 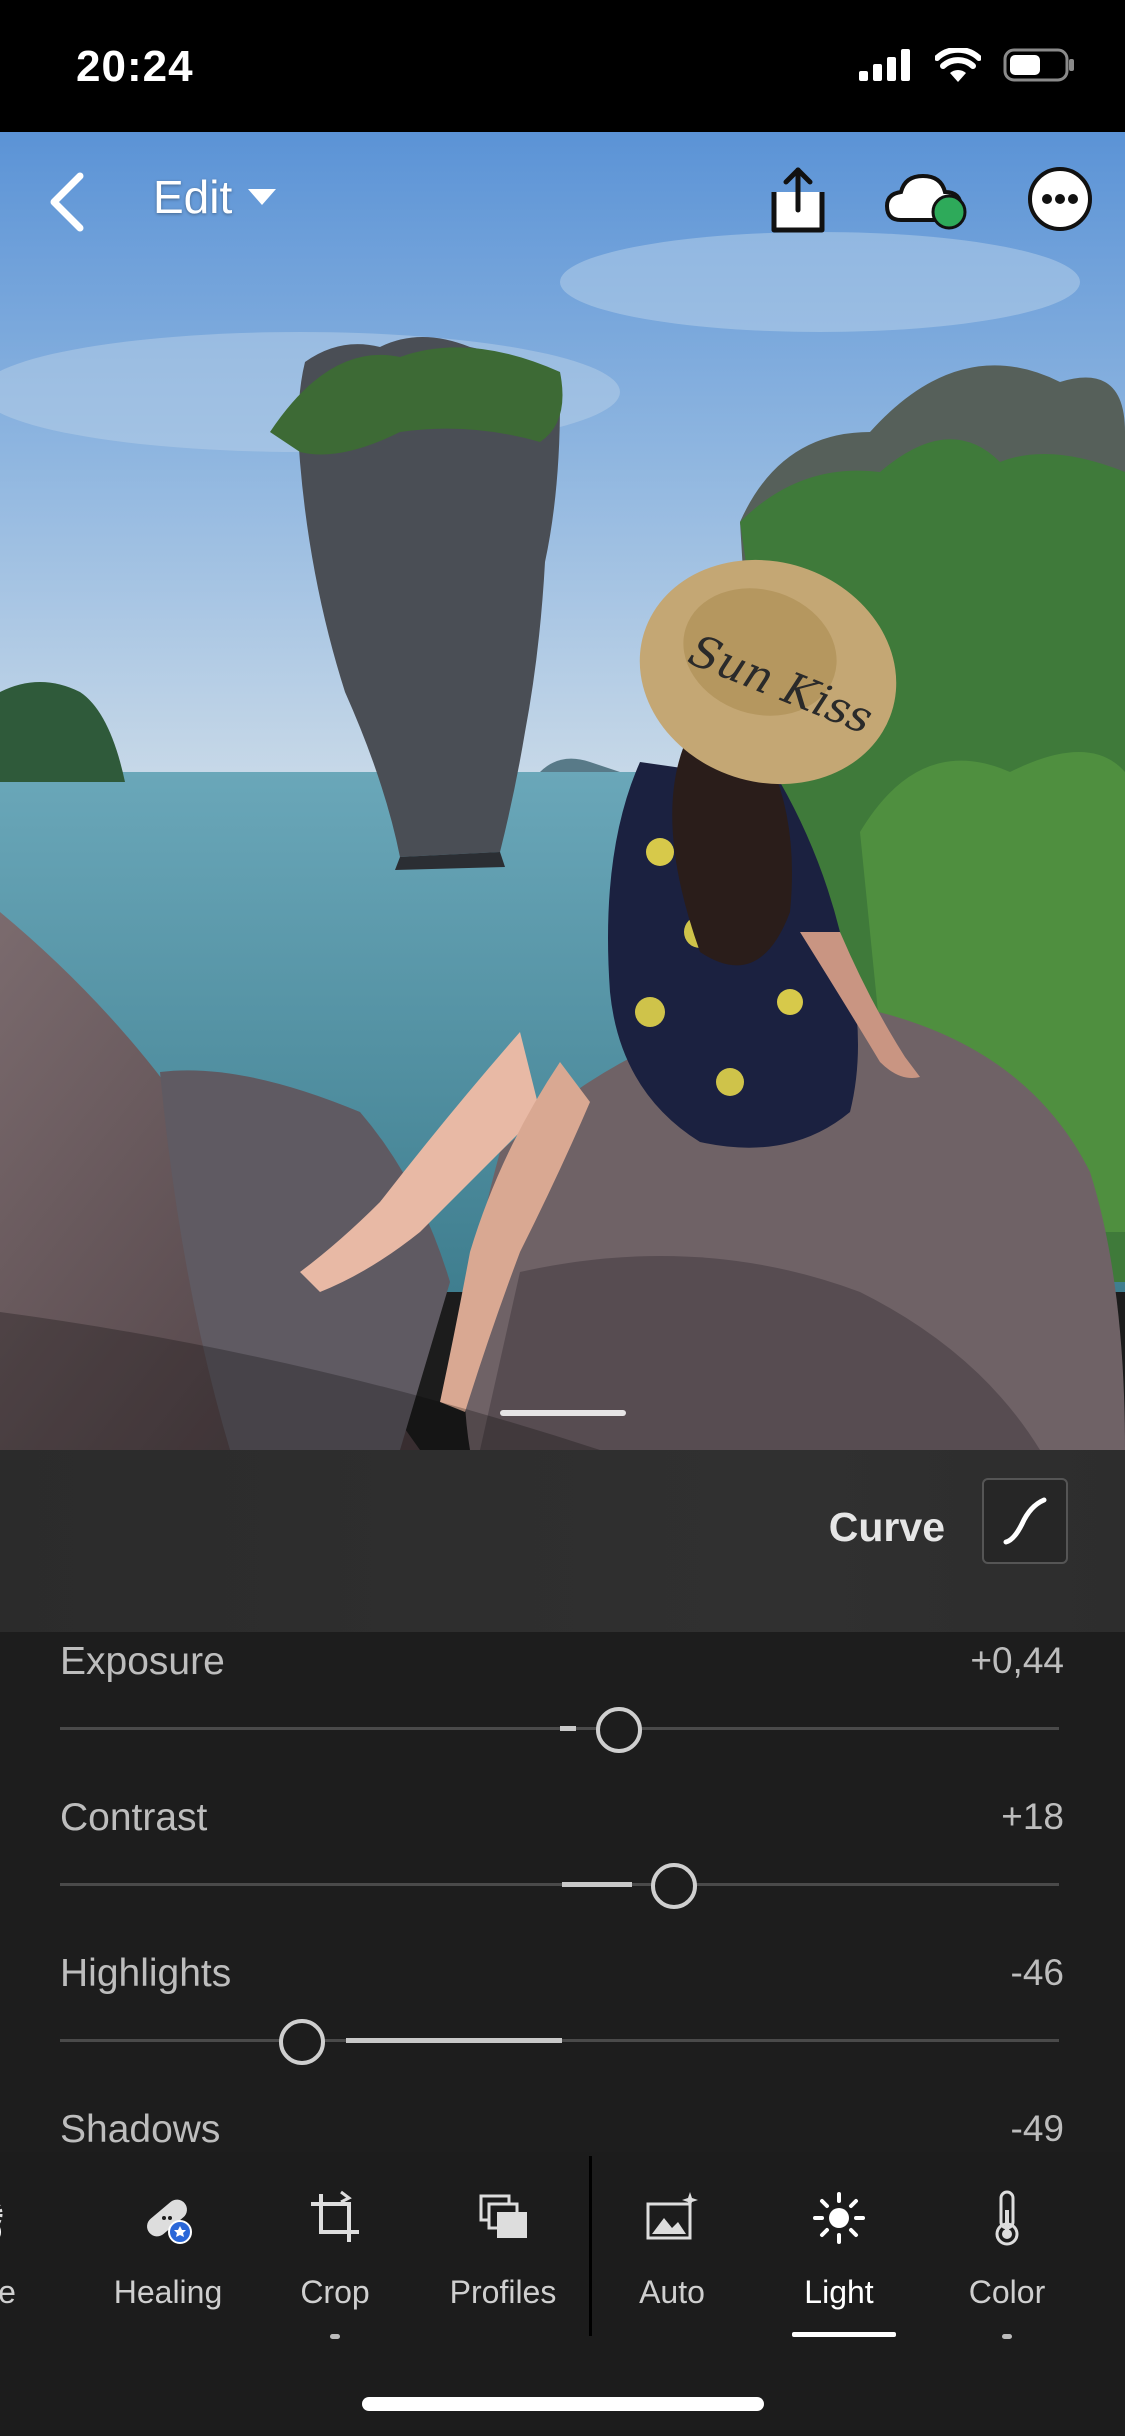 I want to click on tool-crop: Crop, so click(x=335, y=2246).